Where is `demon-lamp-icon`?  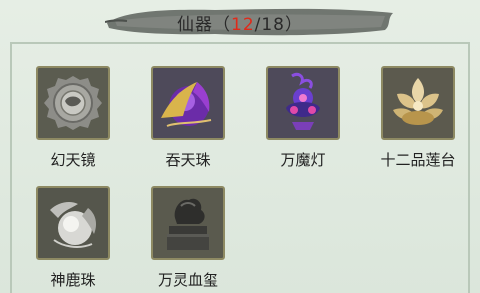
demon-lamp-icon is located at coordinates (303, 103).